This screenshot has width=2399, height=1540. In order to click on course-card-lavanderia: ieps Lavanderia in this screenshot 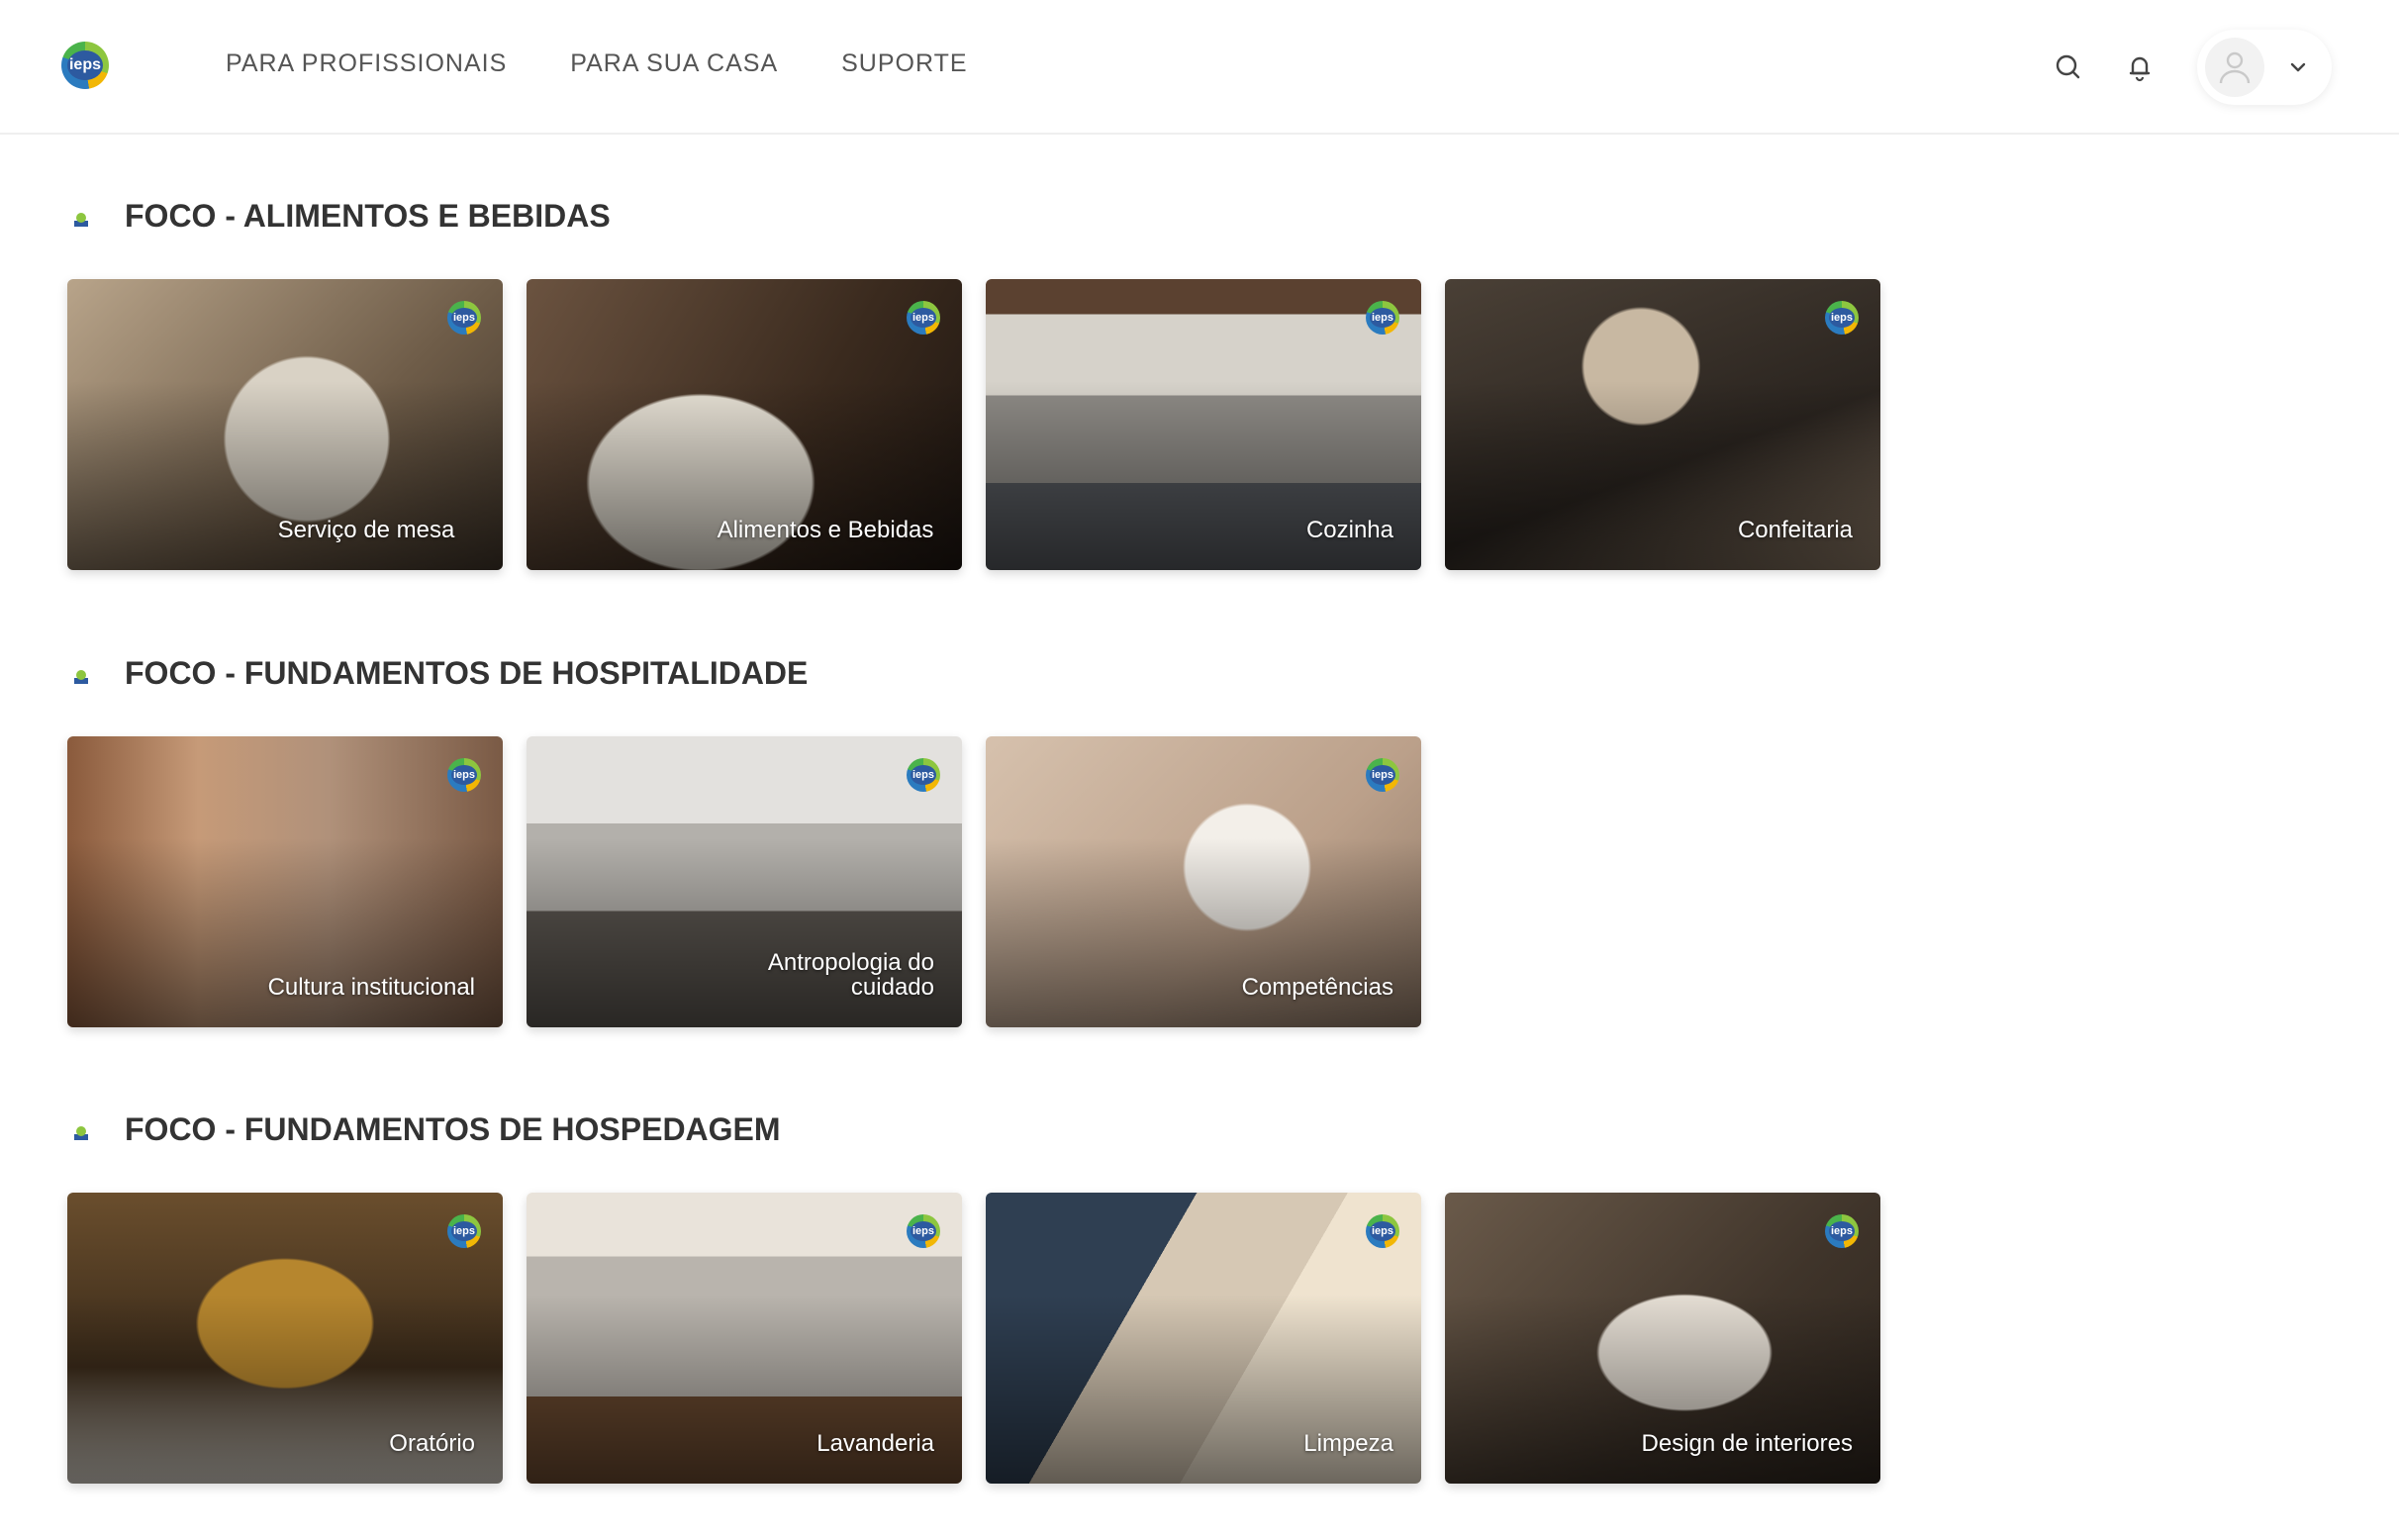, I will do `click(744, 1338)`.